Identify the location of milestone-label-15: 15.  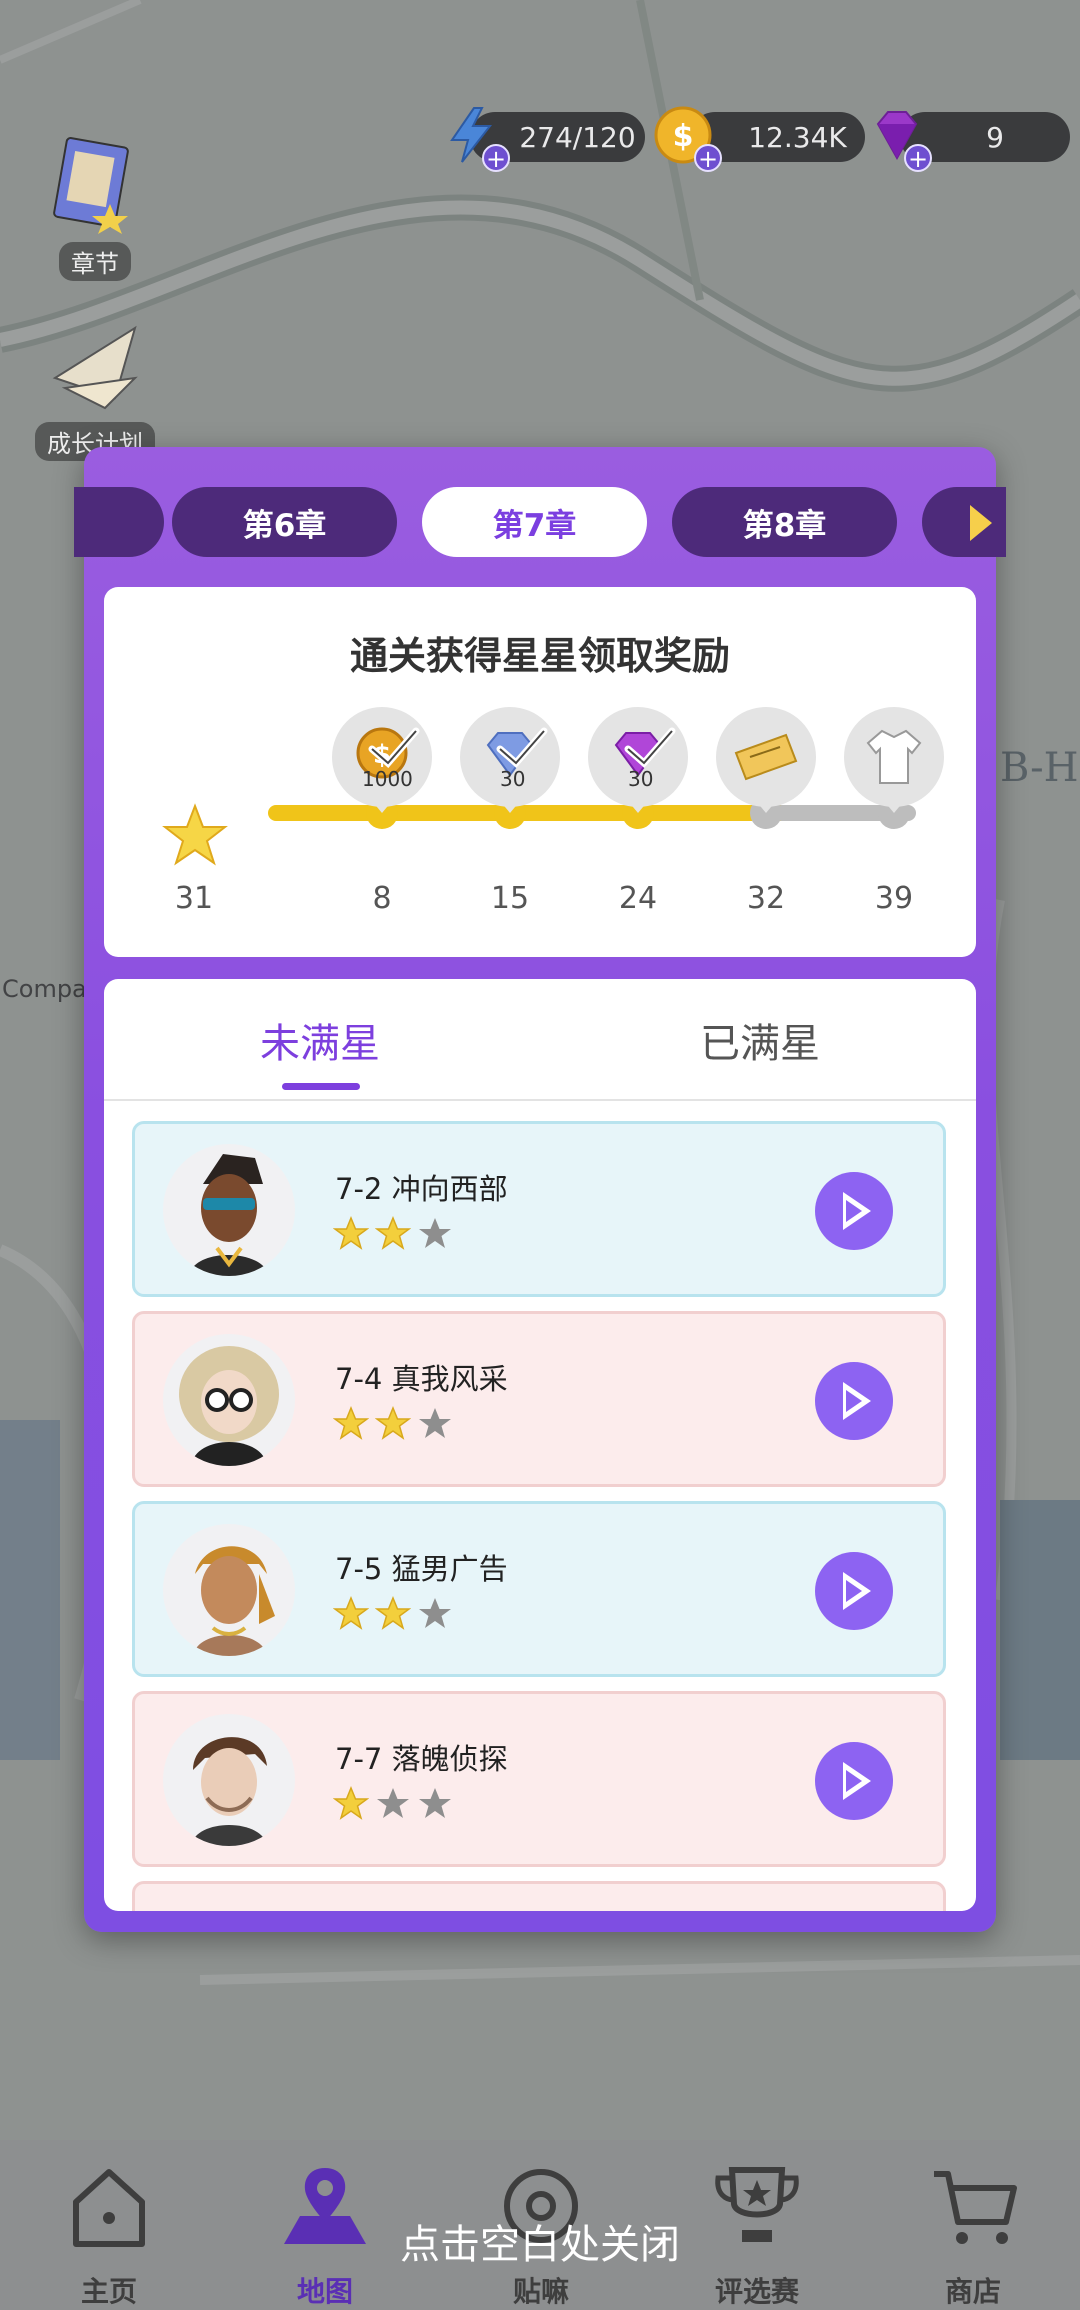
(510, 898).